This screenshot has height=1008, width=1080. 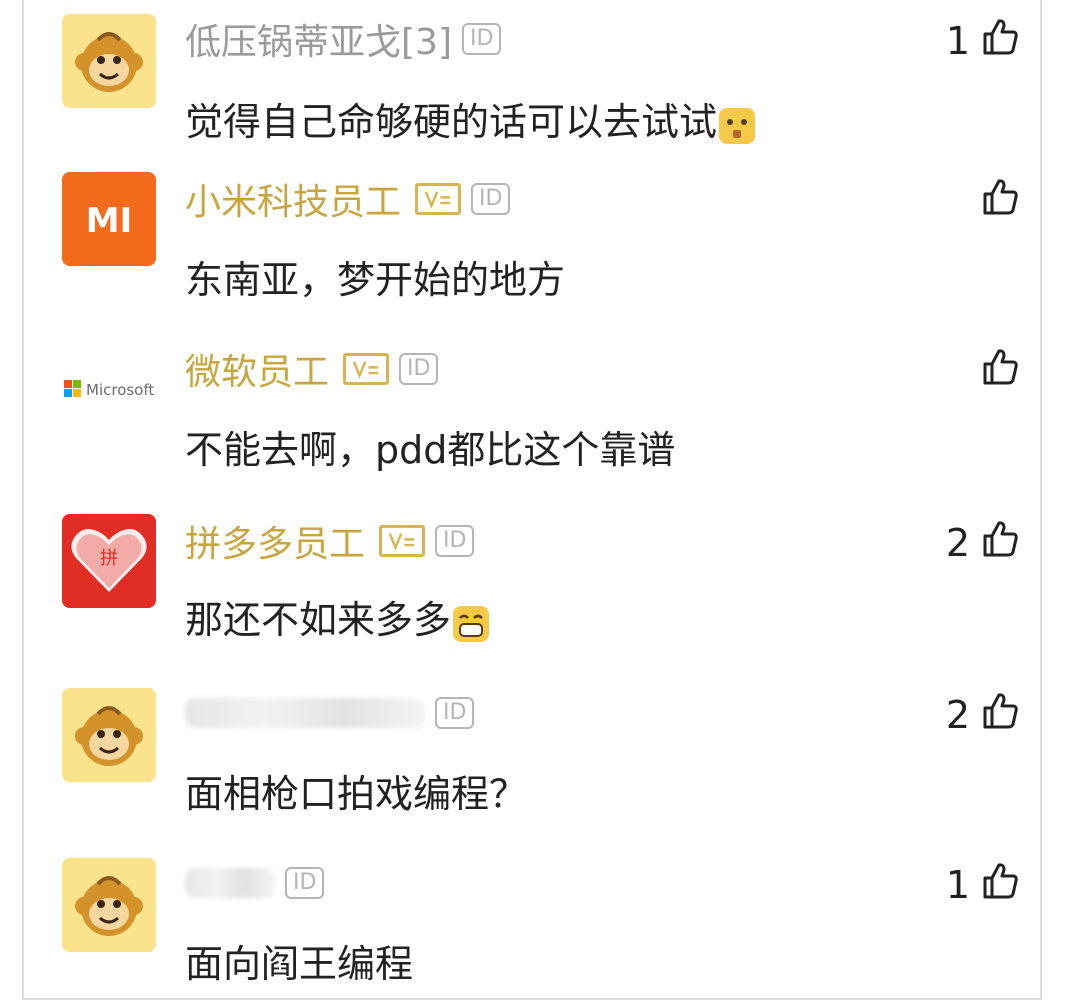 What do you see at coordinates (312, 369) in the screenshot?
I see `username: 微软员工 ID` at bounding box center [312, 369].